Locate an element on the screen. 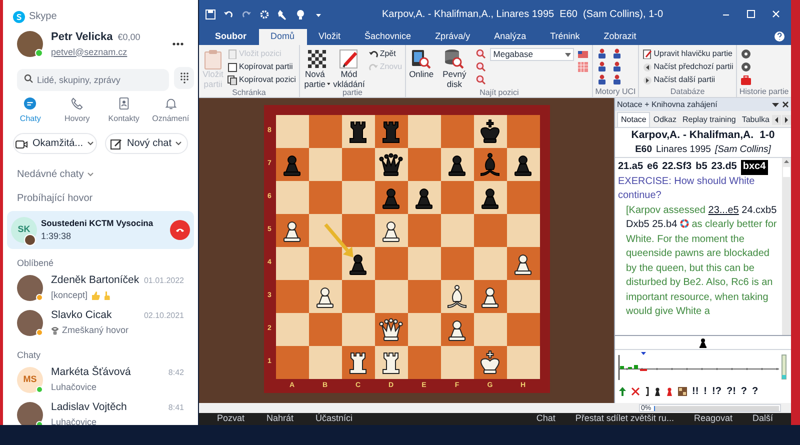  search-field: Lidé, skupiny, zprávy is located at coordinates (93, 80).